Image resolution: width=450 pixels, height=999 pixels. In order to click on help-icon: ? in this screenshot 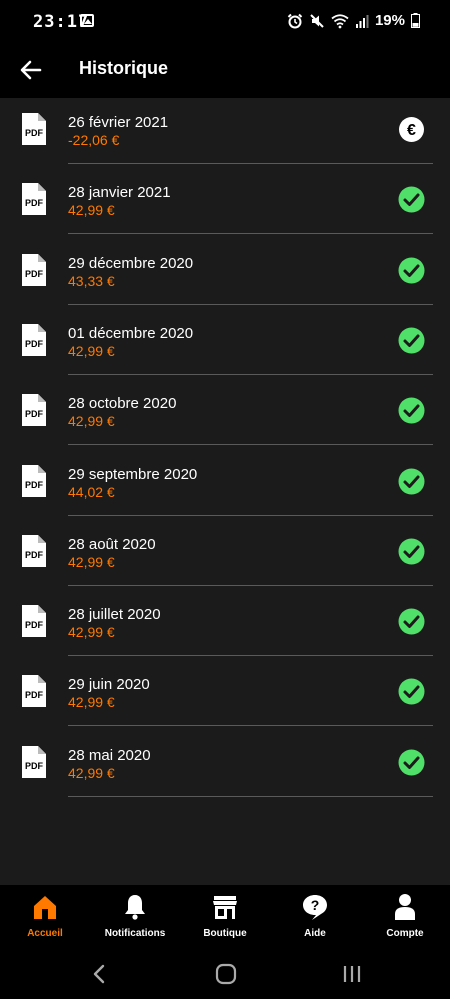, I will do `click(315, 907)`.